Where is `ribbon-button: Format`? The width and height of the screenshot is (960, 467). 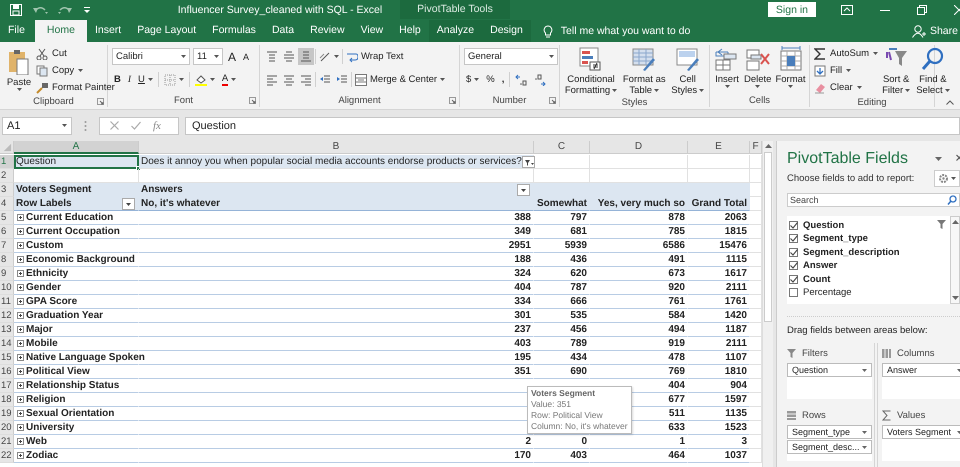 ribbon-button: Format is located at coordinates (790, 67).